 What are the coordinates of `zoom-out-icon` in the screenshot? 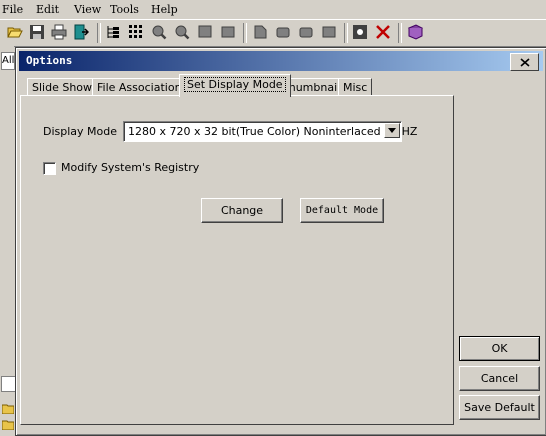 It's located at (182, 32).